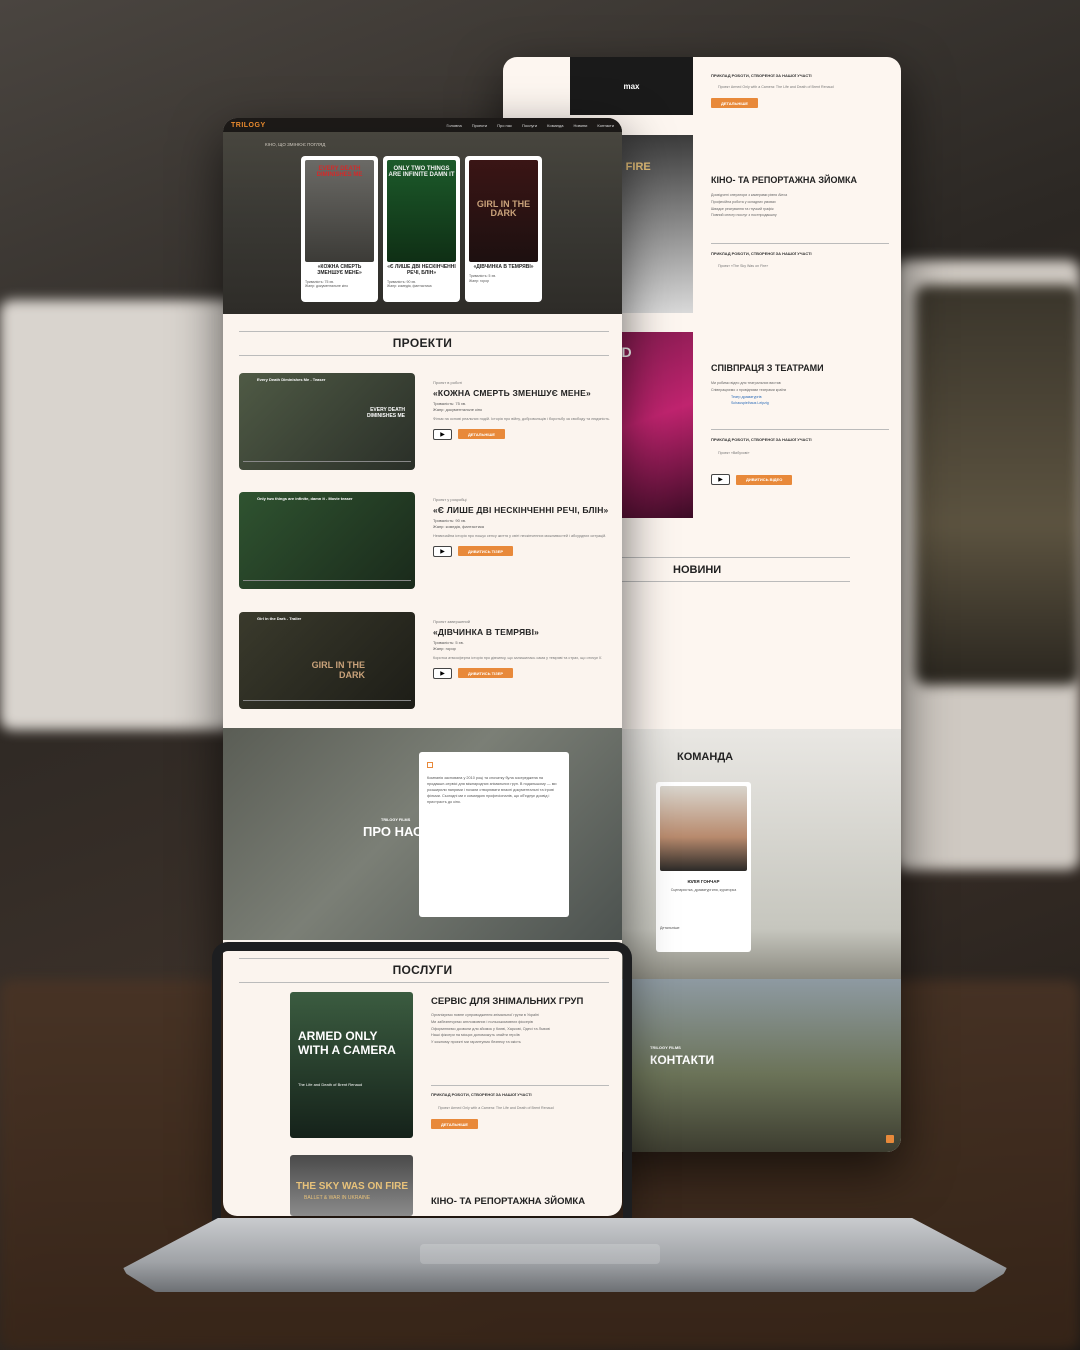  I want to click on nav-item-news: Новини, so click(580, 125).